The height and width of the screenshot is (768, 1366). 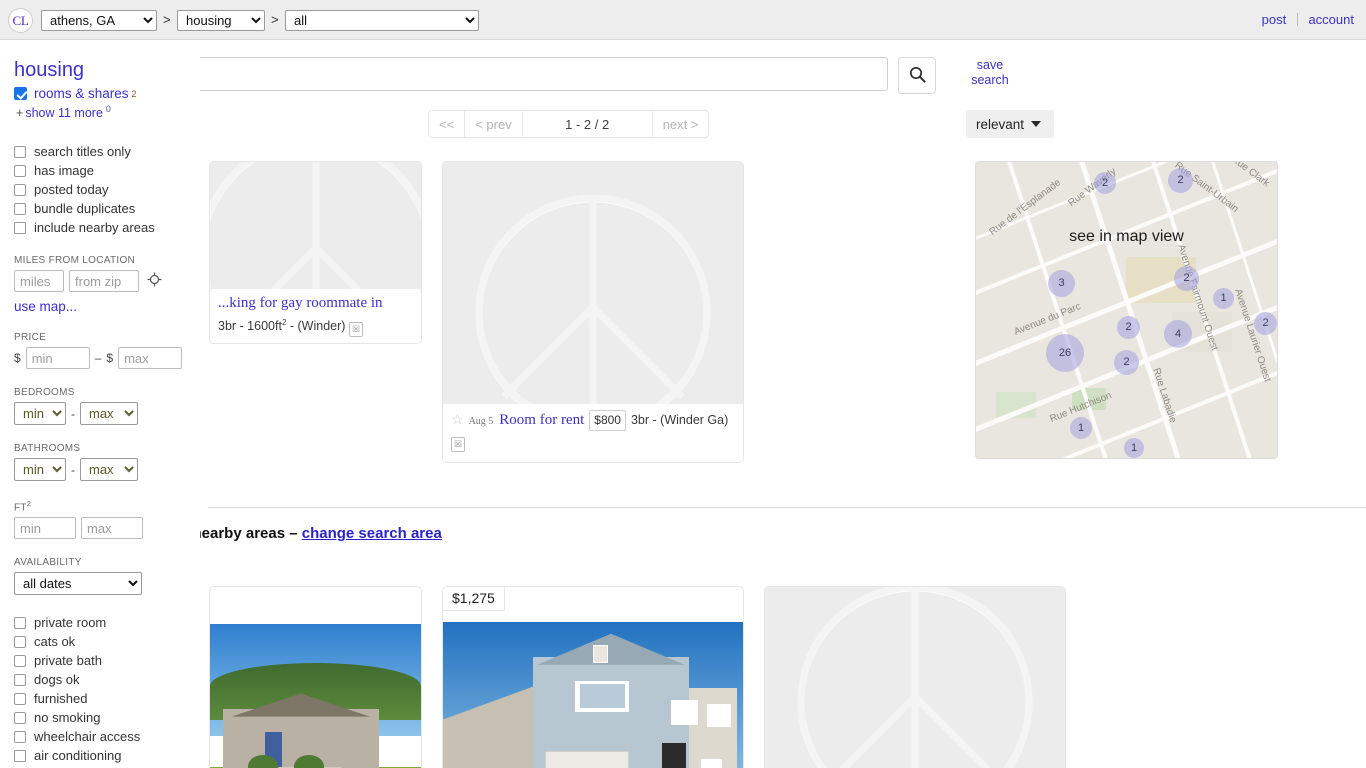 What do you see at coordinates (20, 93) in the screenshot?
I see `checkbox-checked-icon` at bounding box center [20, 93].